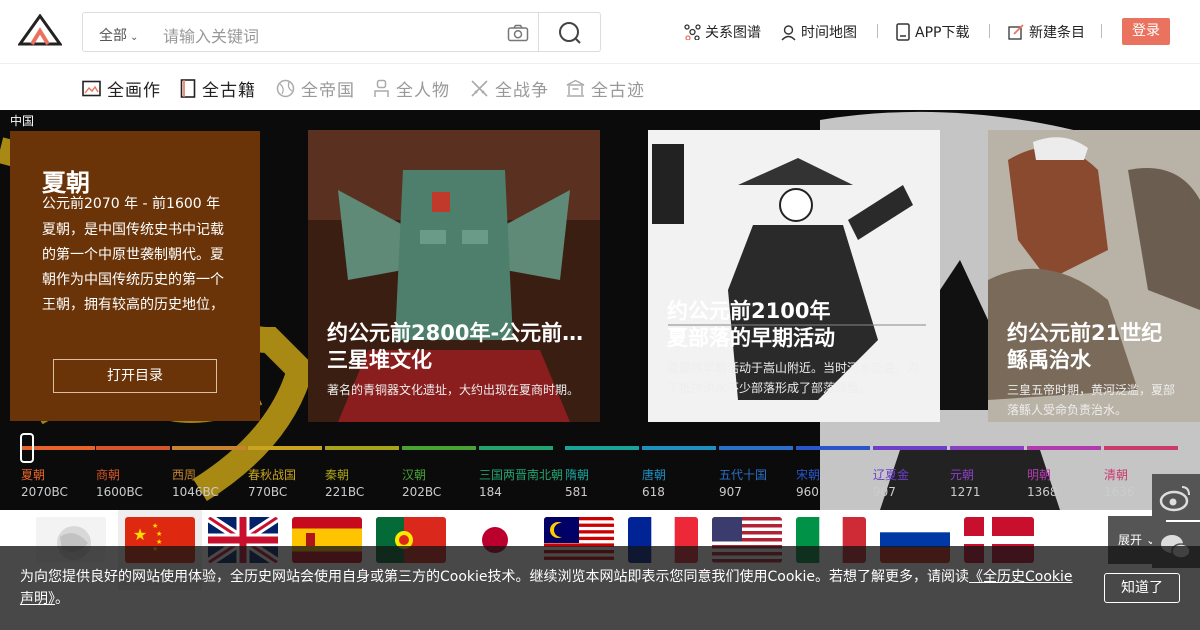 Image resolution: width=1200 pixels, height=630 pixels. Describe the element at coordinates (272, 474) in the screenshot. I see `timeline-dynasty: 春秋战国` at that location.